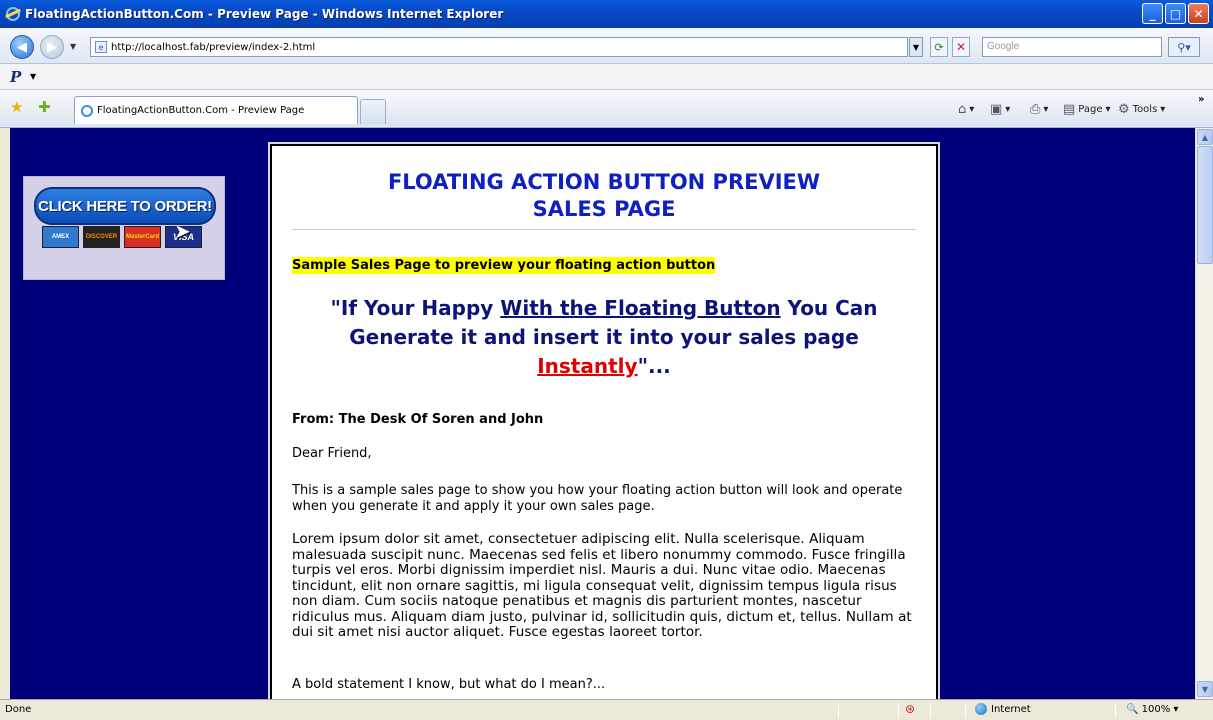 This screenshot has width=1213, height=720. Describe the element at coordinates (1201, 99) in the screenshot. I see `chevron-right-icon: »` at that location.